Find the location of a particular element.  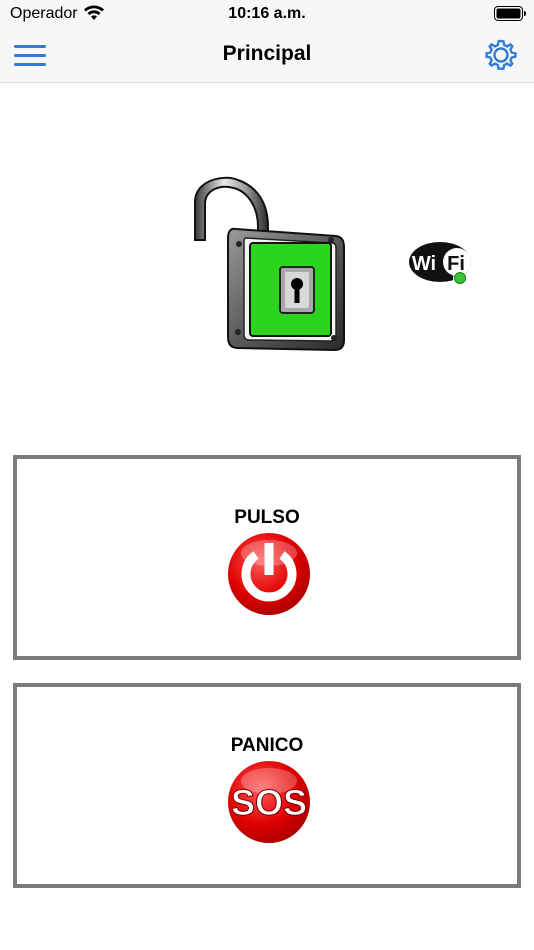

panic-label: PANICO is located at coordinates (267, 745).